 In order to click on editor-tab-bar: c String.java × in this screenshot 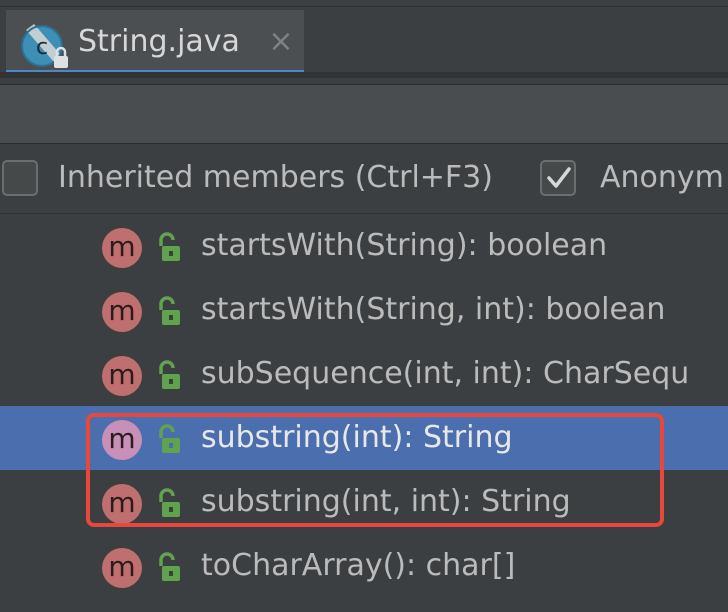, I will do `click(364, 39)`.